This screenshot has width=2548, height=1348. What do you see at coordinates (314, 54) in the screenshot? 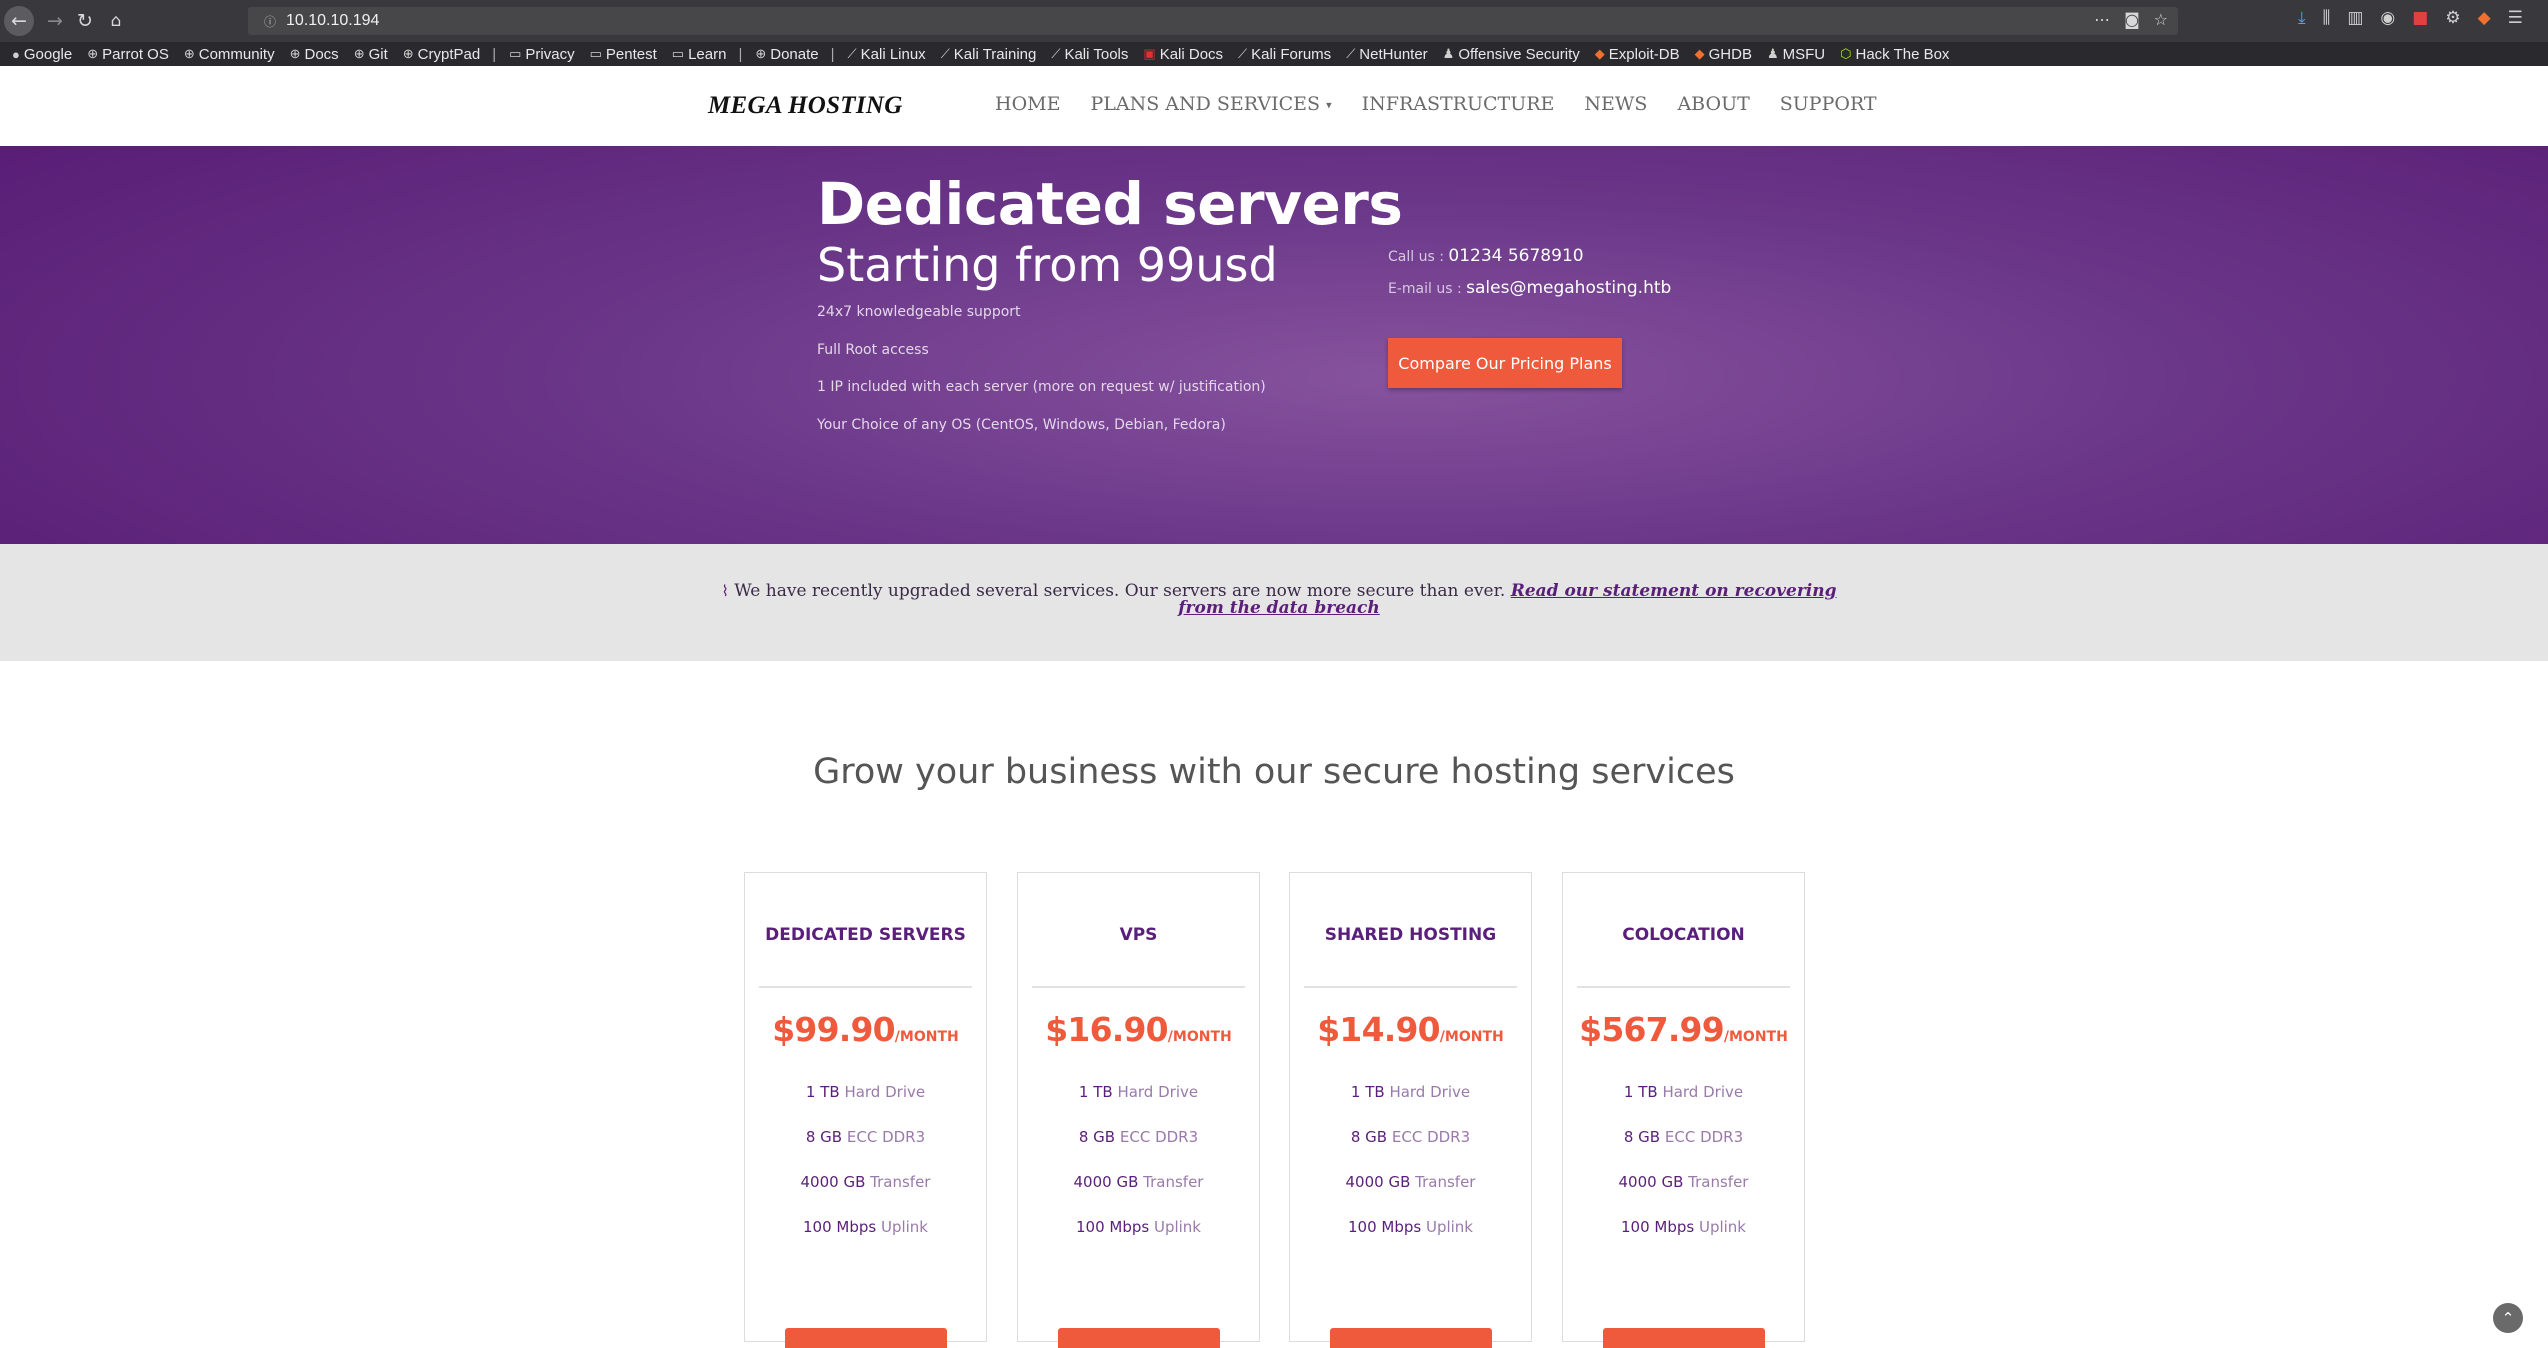
I see `bookmark-item: ⊕ Docs` at bounding box center [314, 54].